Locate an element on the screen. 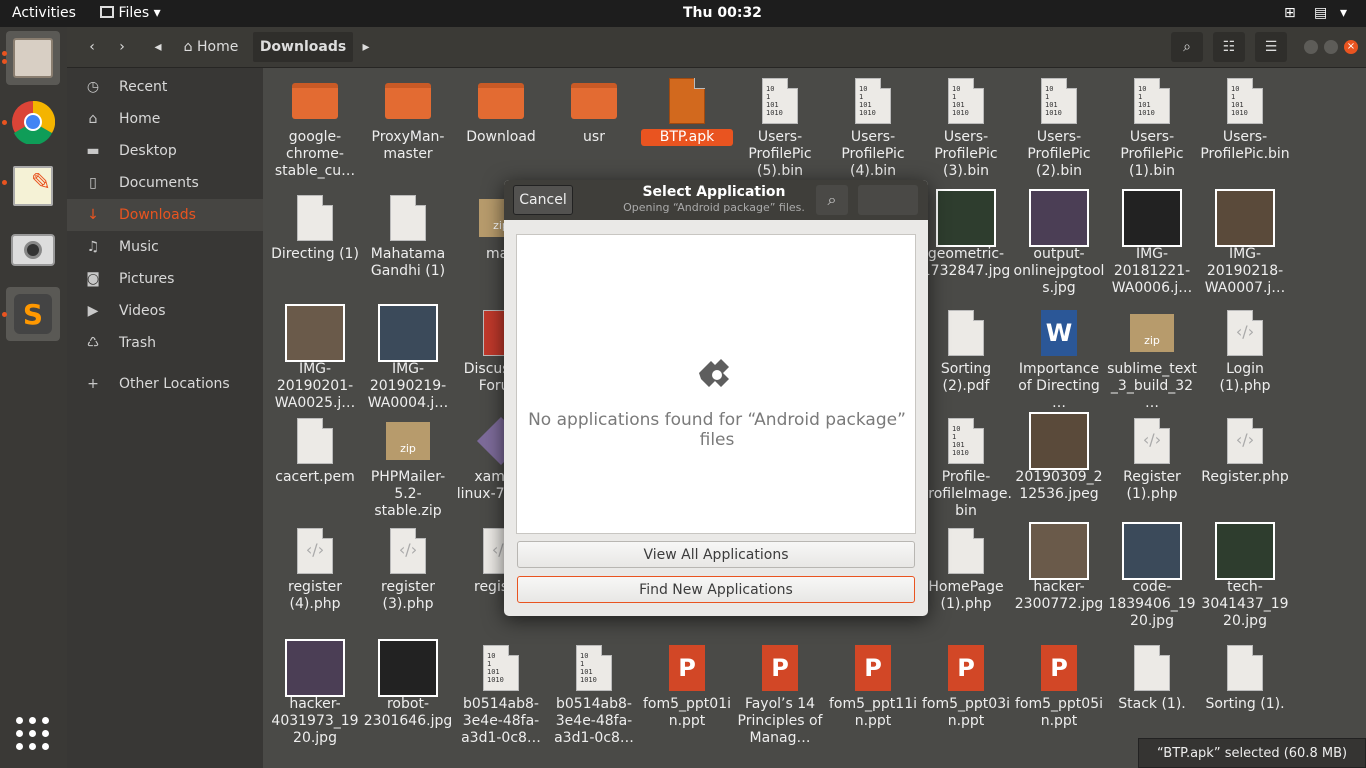 The image size is (1366, 768). dock-text-editor: ✎ is located at coordinates (33, 186).